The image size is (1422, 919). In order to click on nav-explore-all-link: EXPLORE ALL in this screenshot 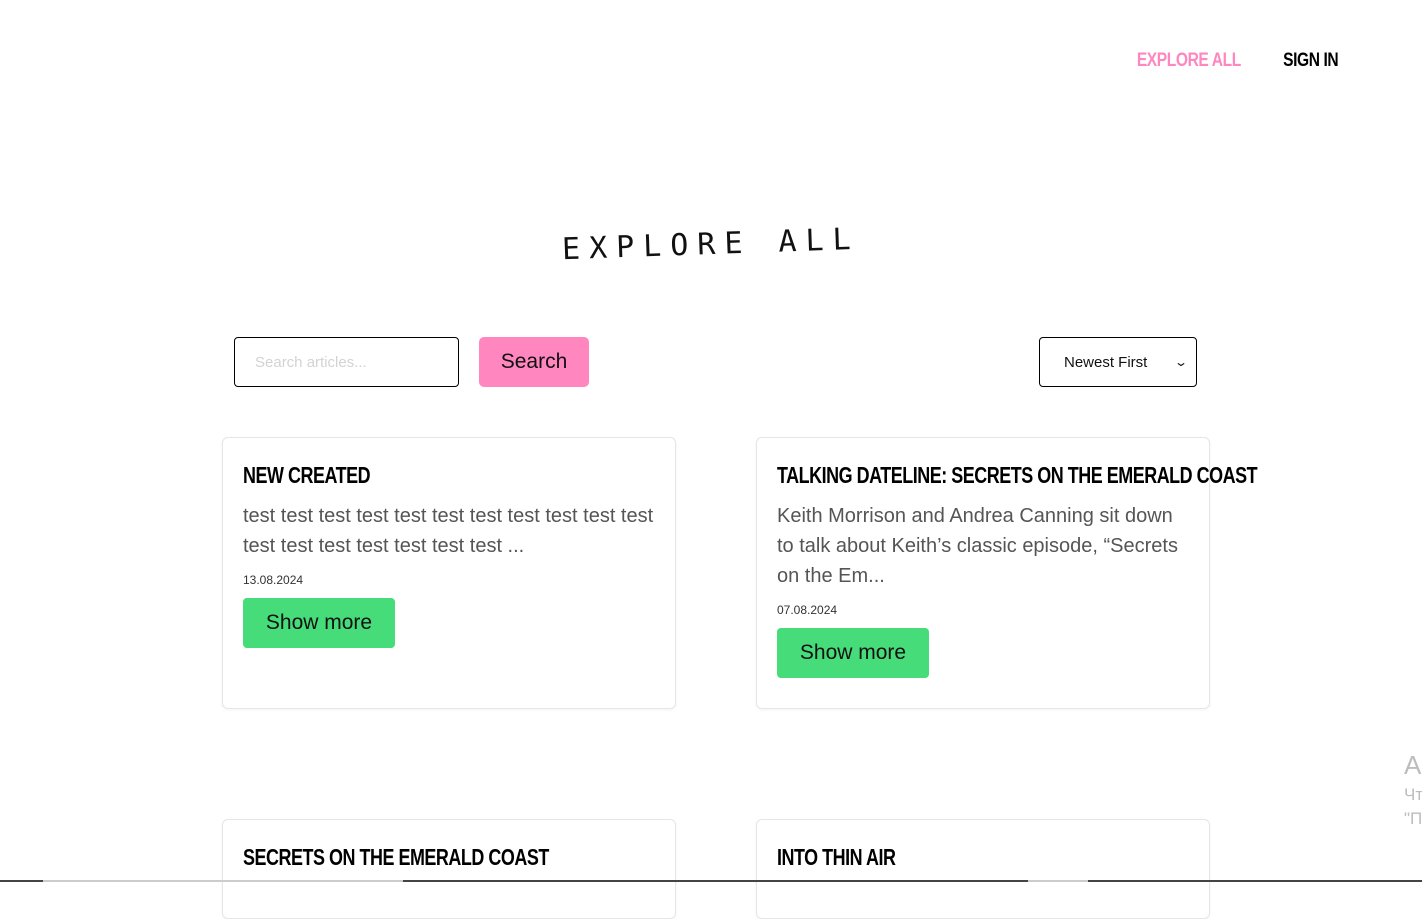, I will do `click(1189, 61)`.